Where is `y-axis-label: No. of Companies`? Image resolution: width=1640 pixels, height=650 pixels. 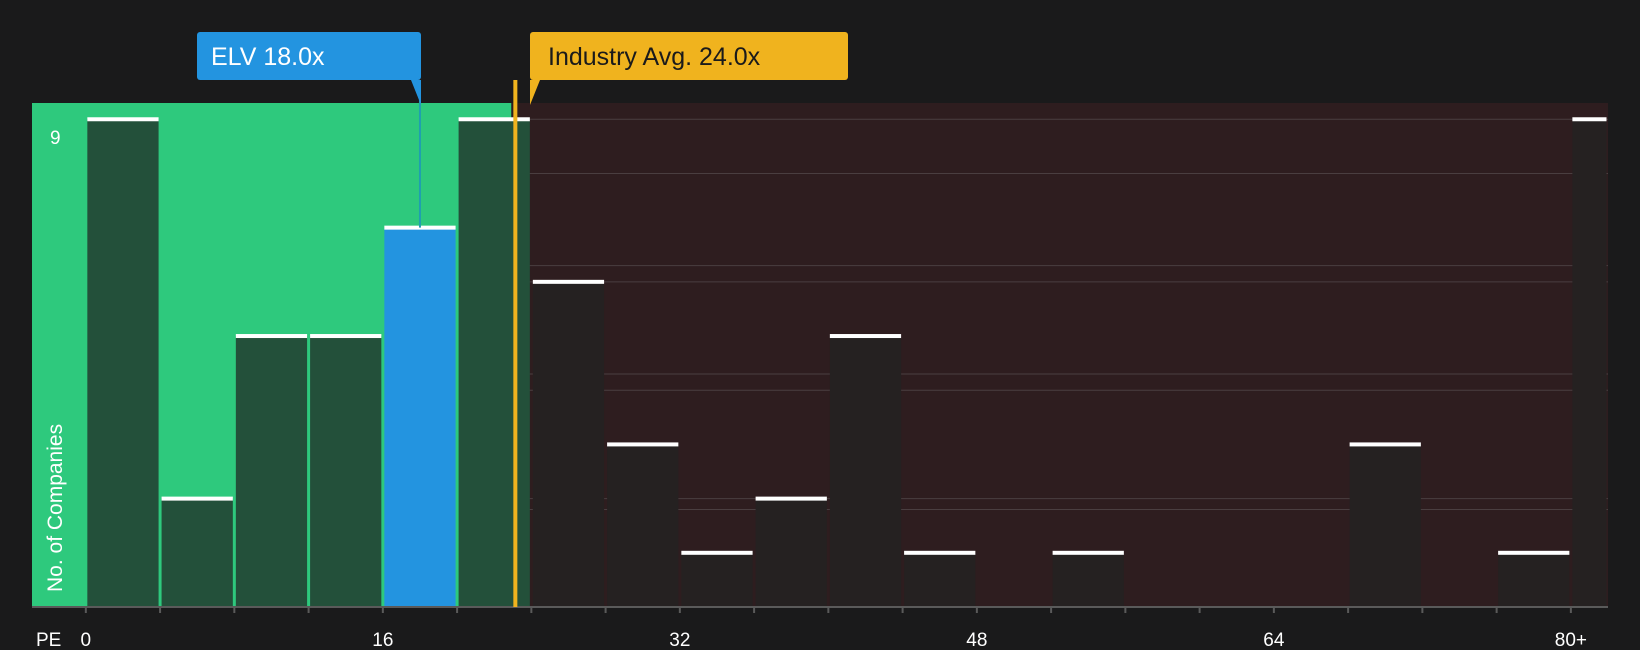
y-axis-label: No. of Companies is located at coordinates (55, 508).